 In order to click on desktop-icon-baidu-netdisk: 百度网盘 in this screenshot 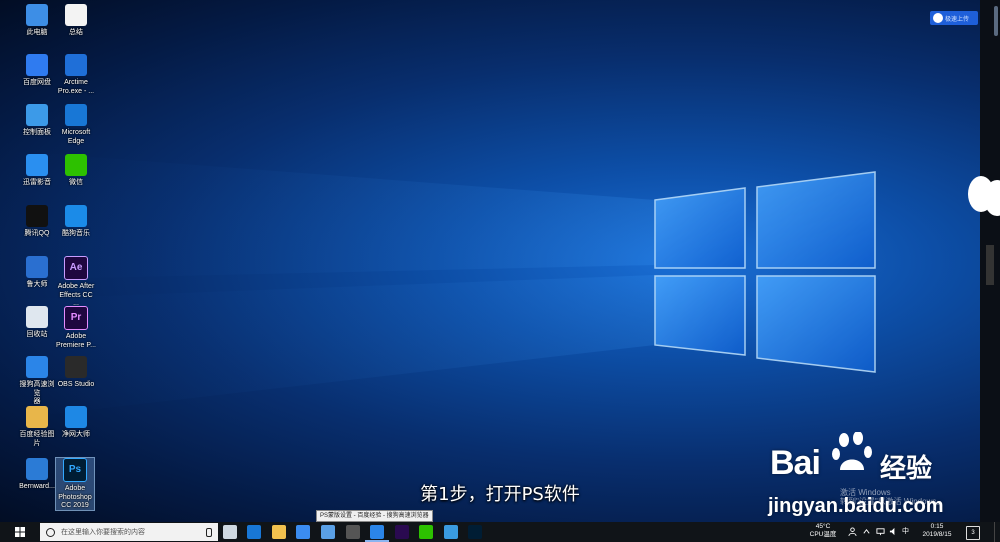, I will do `click(37, 71)`.